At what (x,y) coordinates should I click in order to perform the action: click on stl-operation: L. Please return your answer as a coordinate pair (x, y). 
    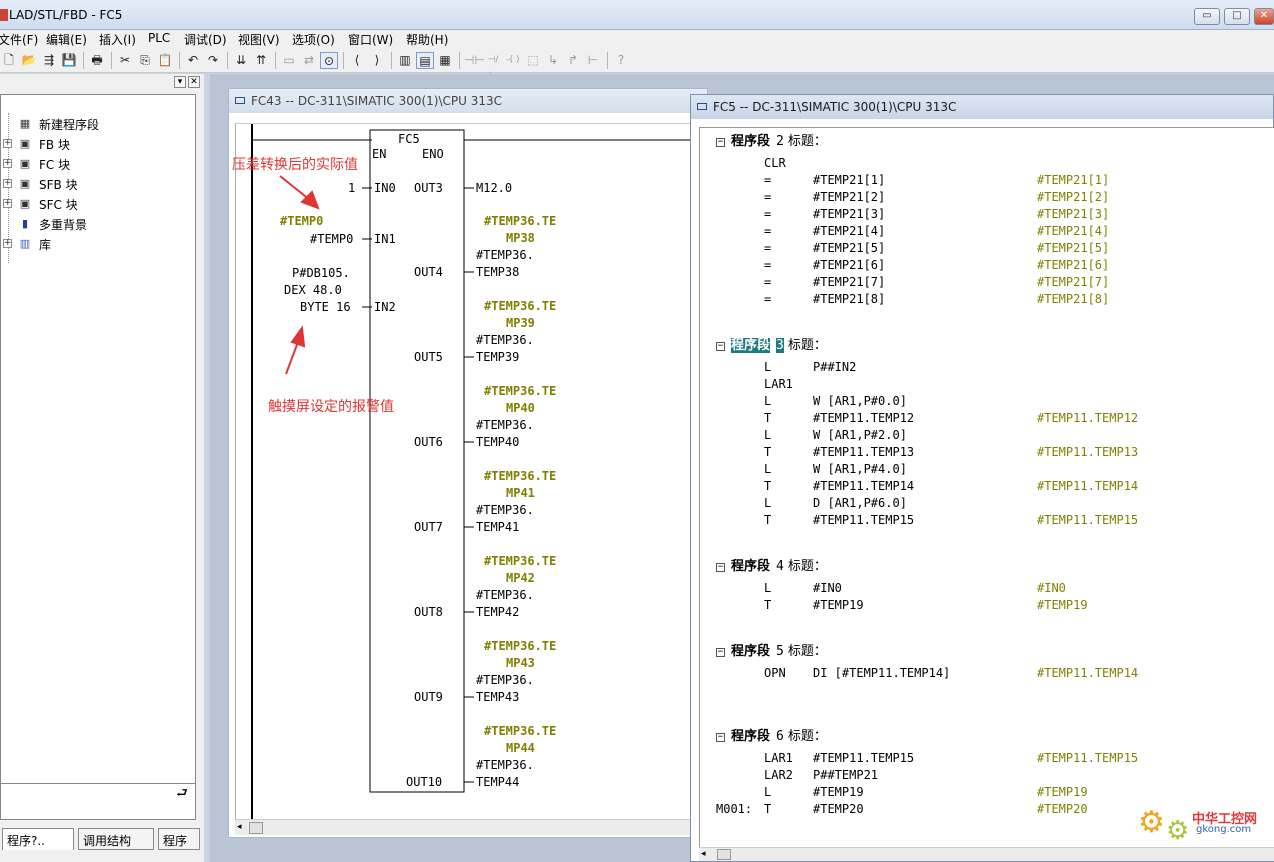
    Looking at the image, I should click on (768, 367).